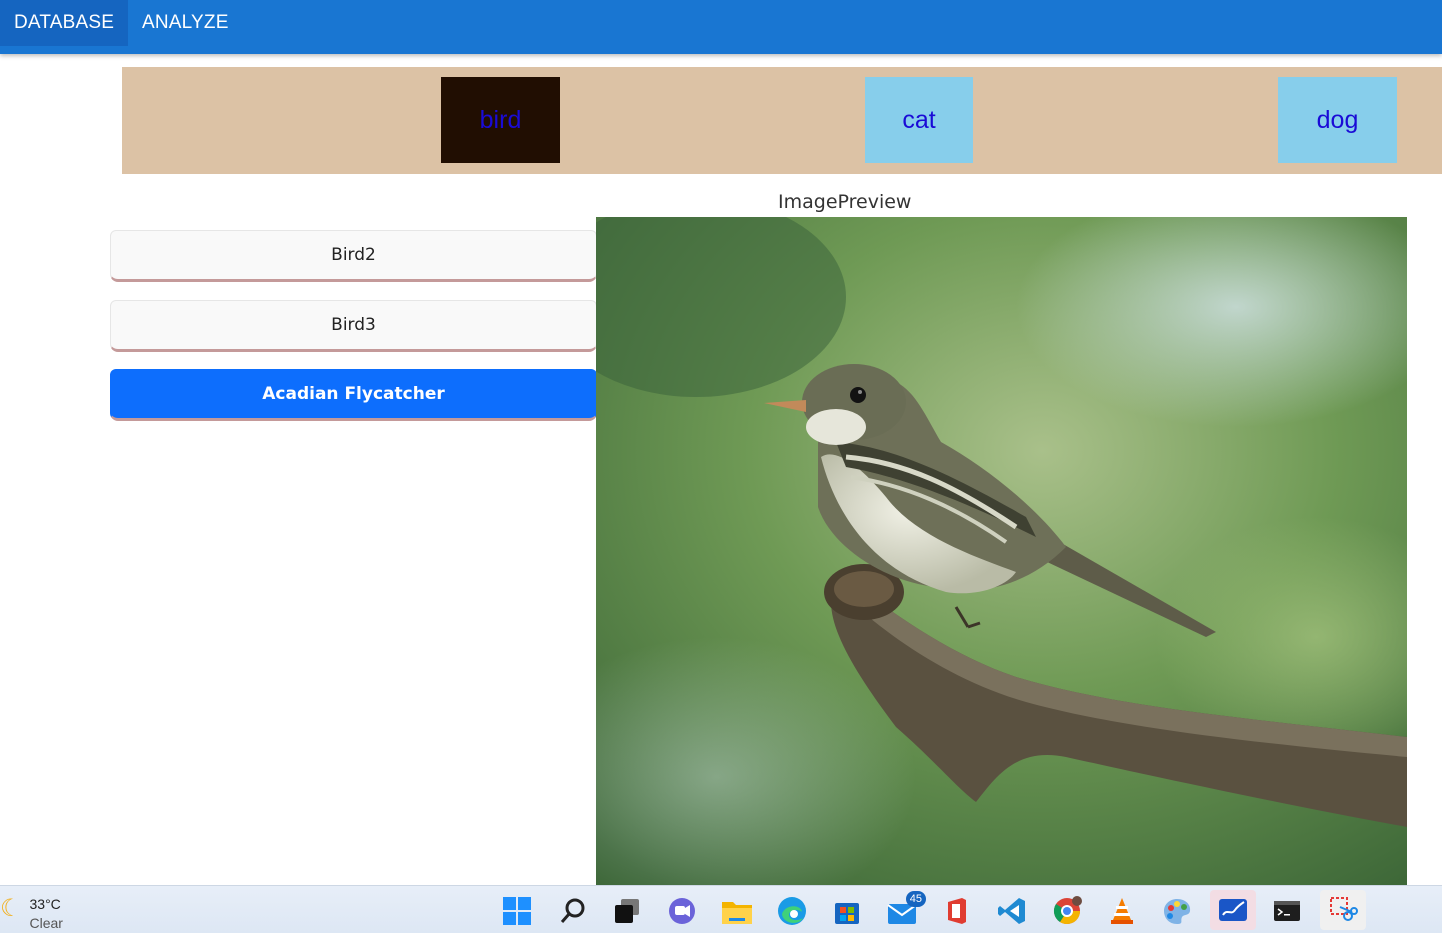 This screenshot has width=1442, height=933. Describe the element at coordinates (737, 911) in the screenshot. I see `file-explorer-icon` at that location.